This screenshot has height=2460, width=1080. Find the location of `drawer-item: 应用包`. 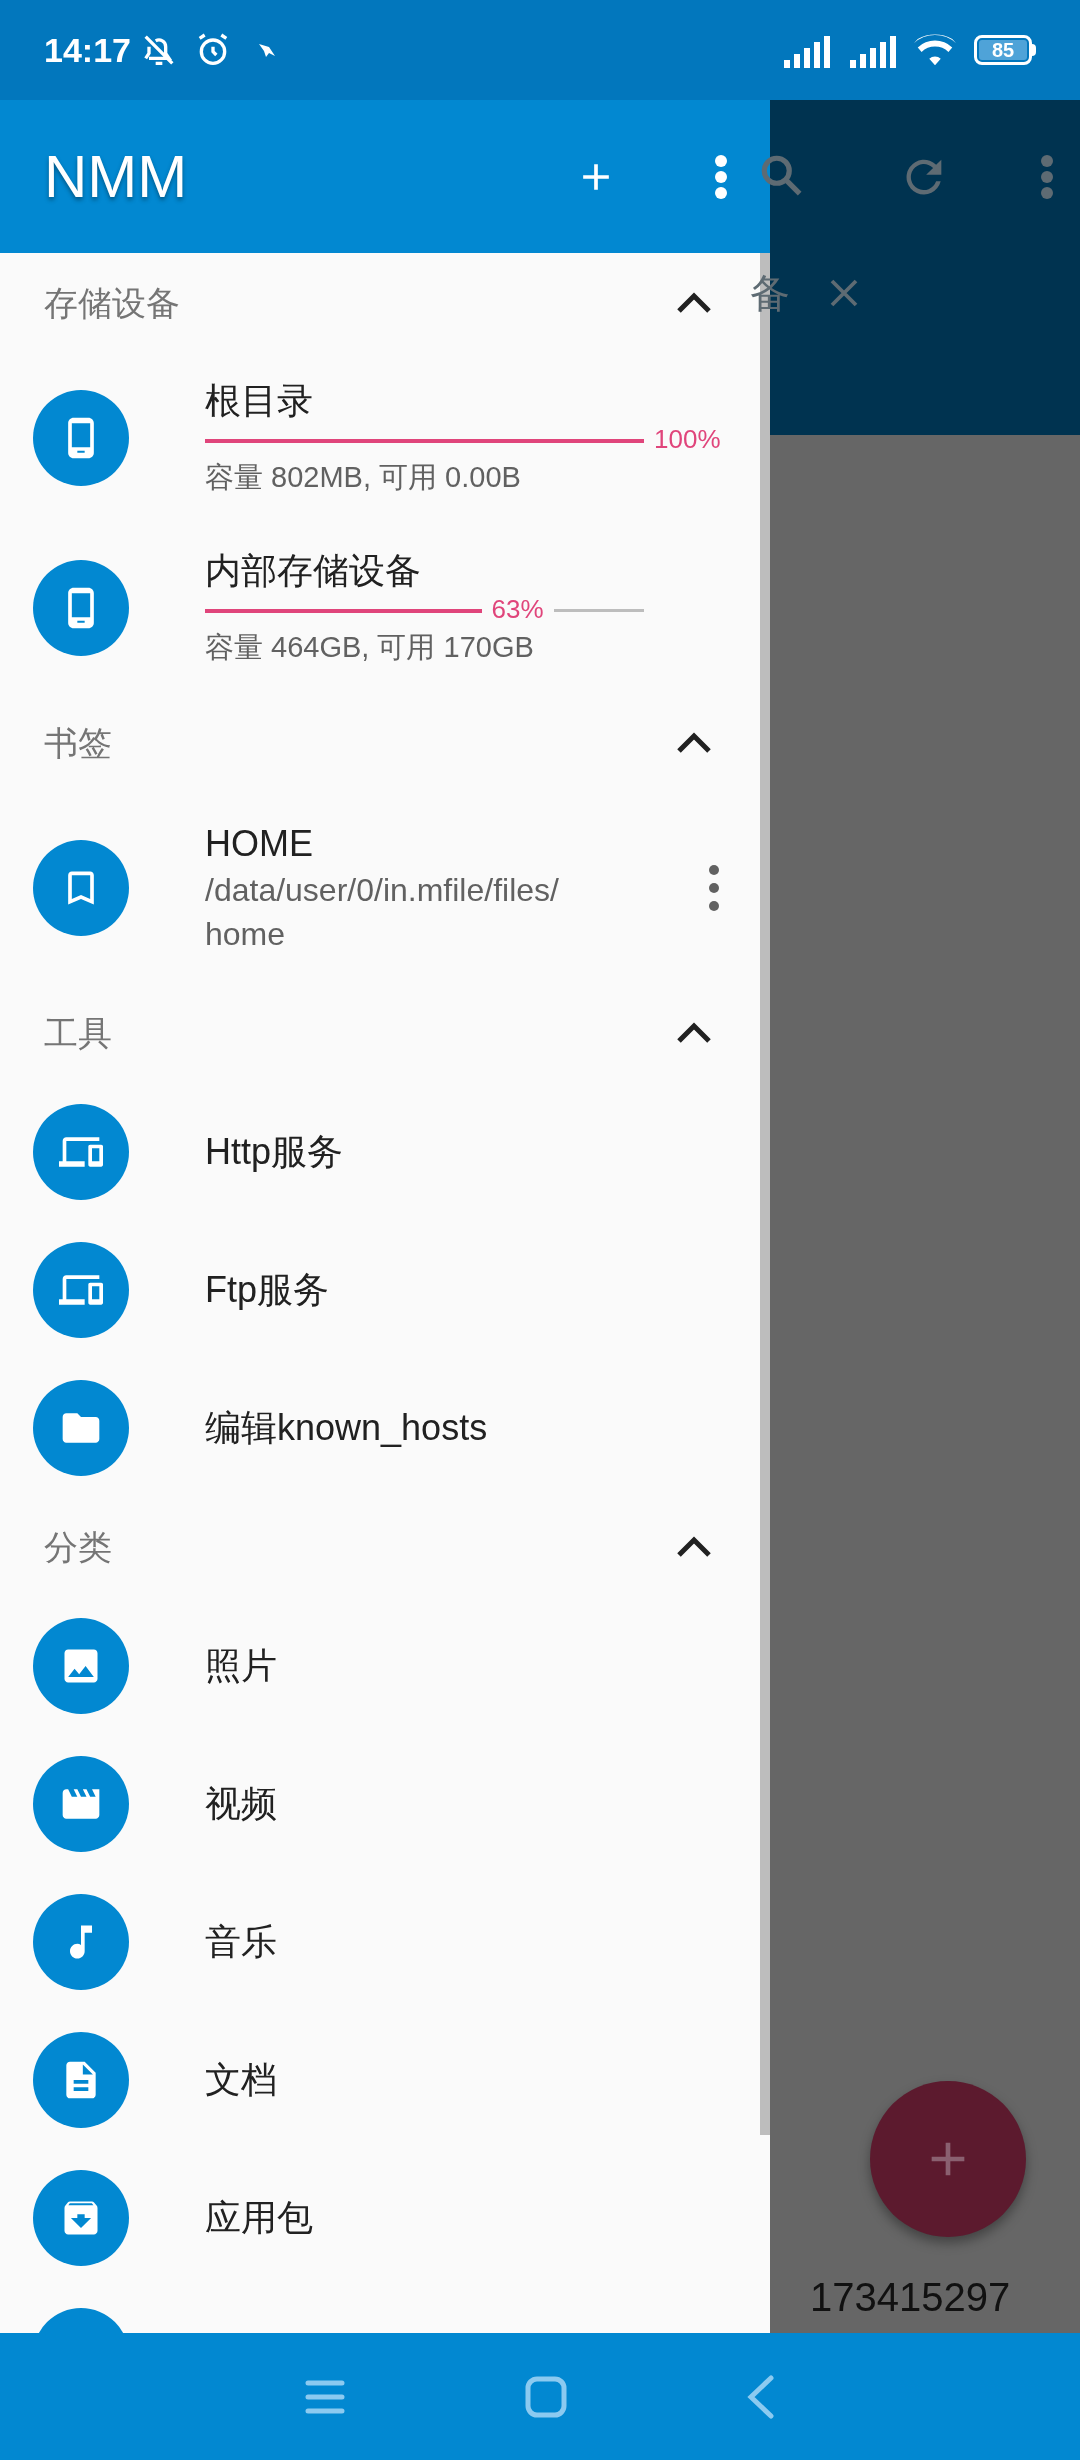

drawer-item: 应用包 is located at coordinates (259, 2218).